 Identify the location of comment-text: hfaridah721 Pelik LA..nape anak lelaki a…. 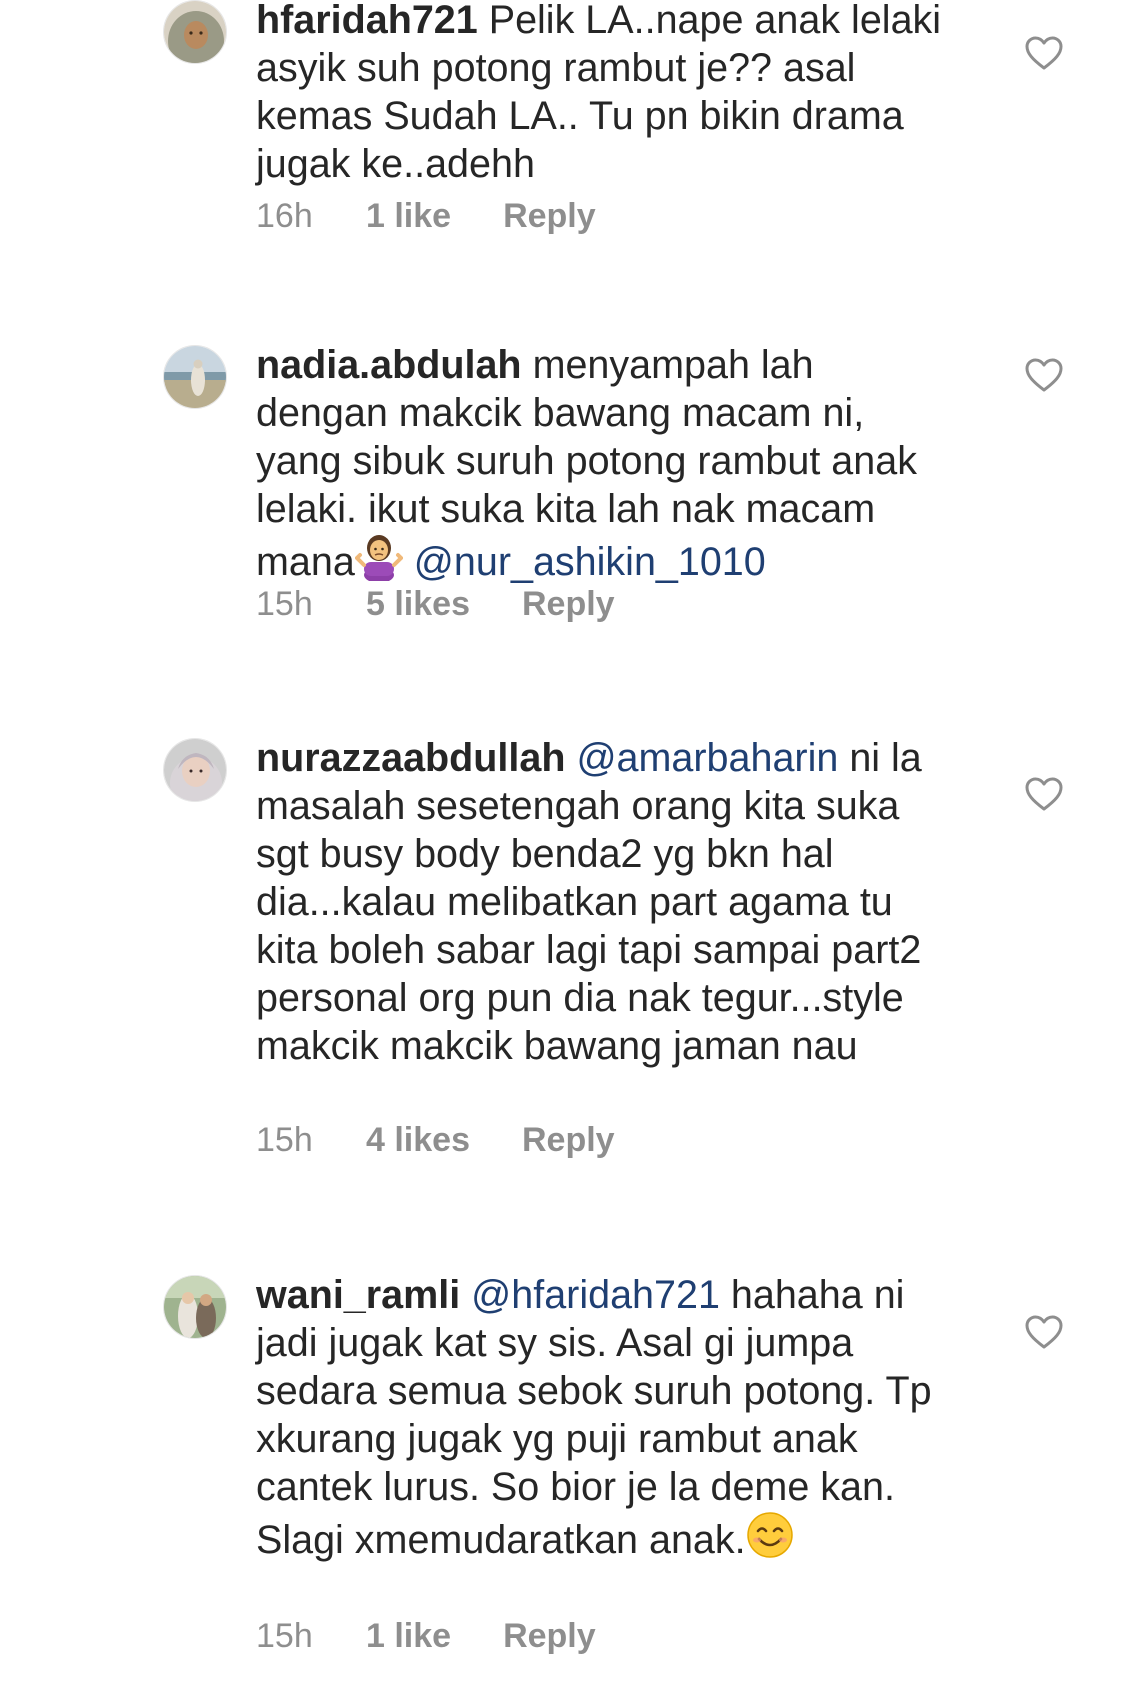
(606, 94).